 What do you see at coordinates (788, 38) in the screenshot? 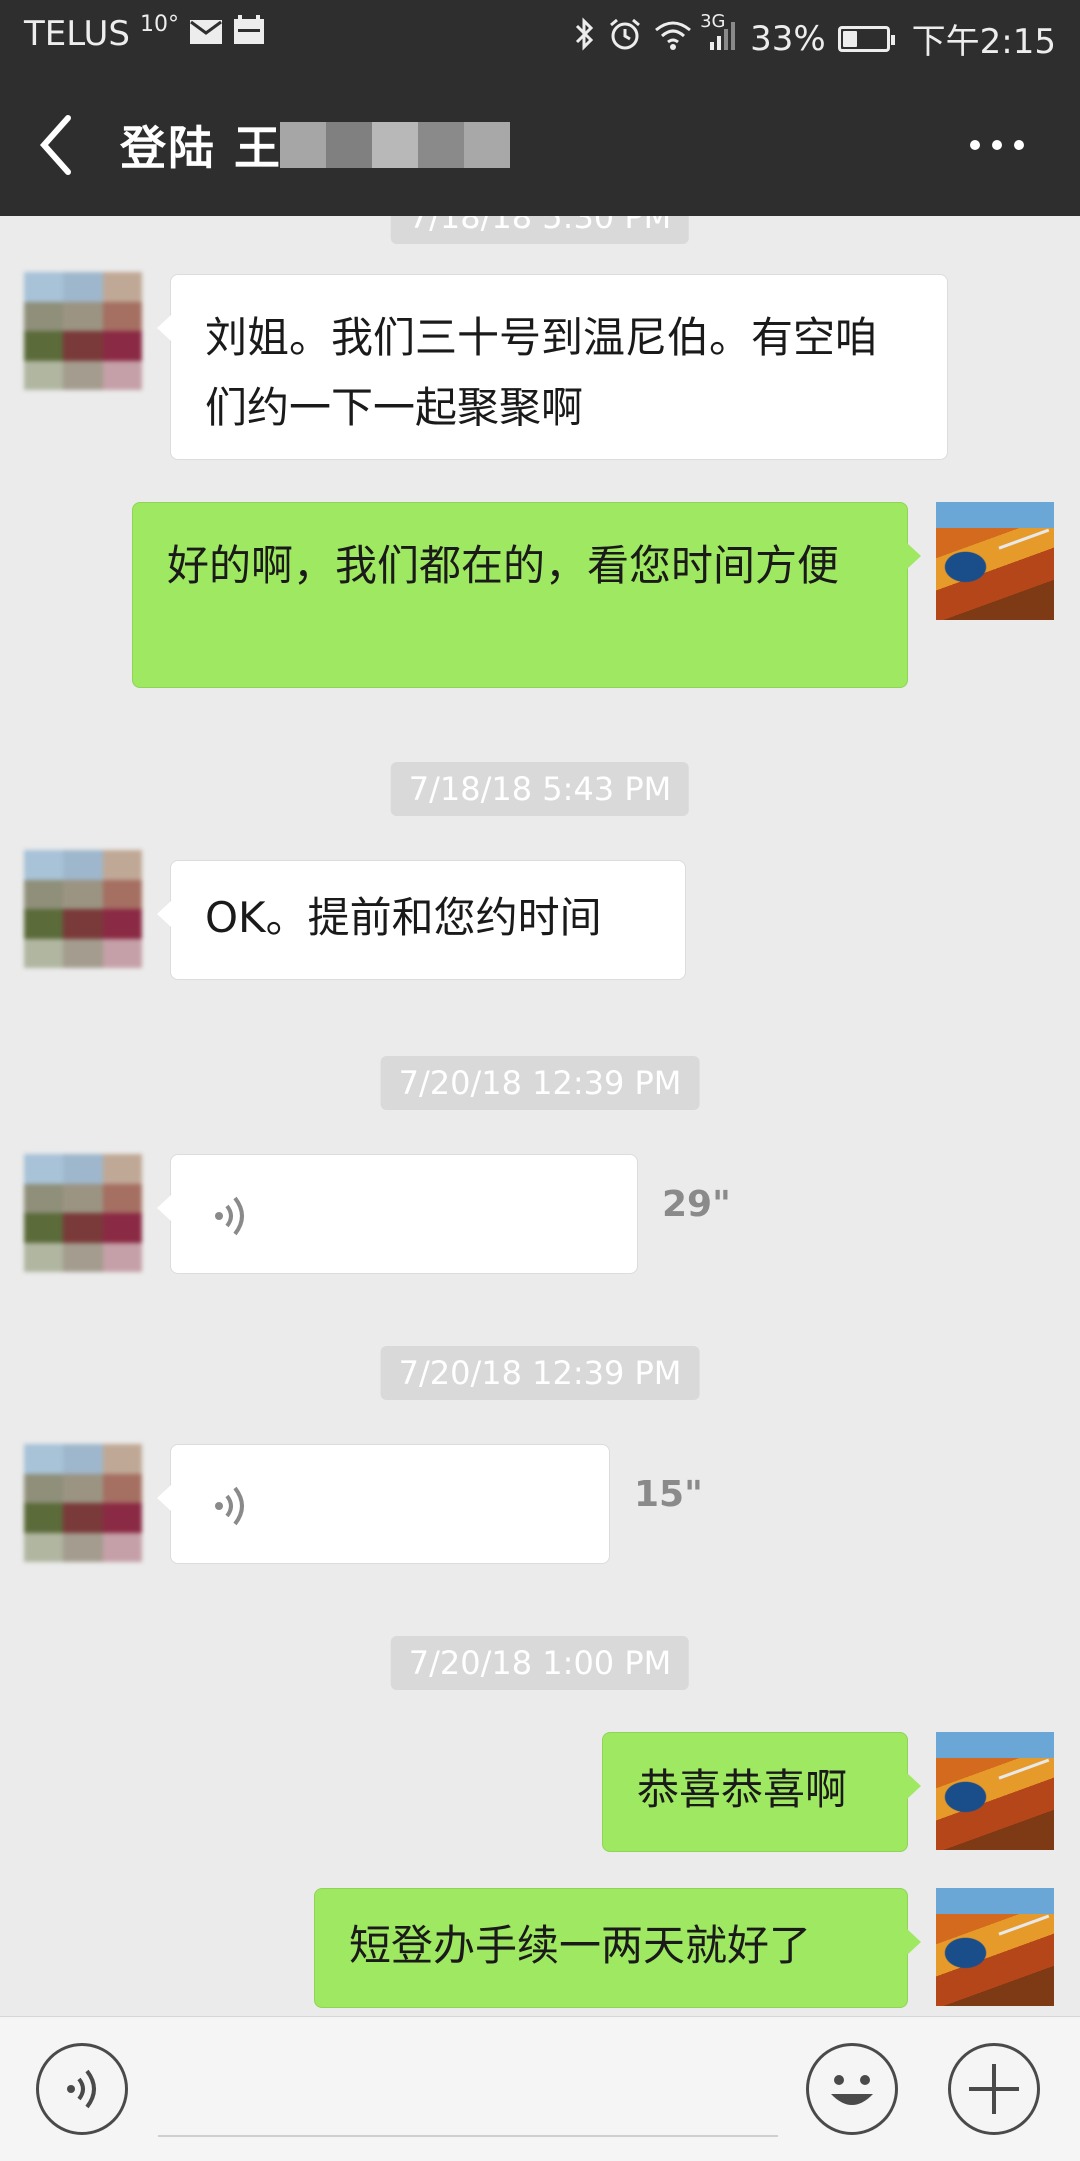
I see `battery-percent: 33%` at bounding box center [788, 38].